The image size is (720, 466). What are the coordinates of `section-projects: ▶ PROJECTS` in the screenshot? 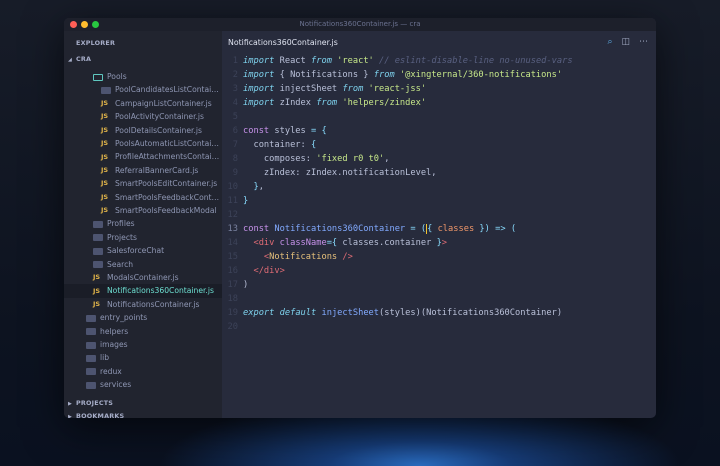 It's located at (143, 403).